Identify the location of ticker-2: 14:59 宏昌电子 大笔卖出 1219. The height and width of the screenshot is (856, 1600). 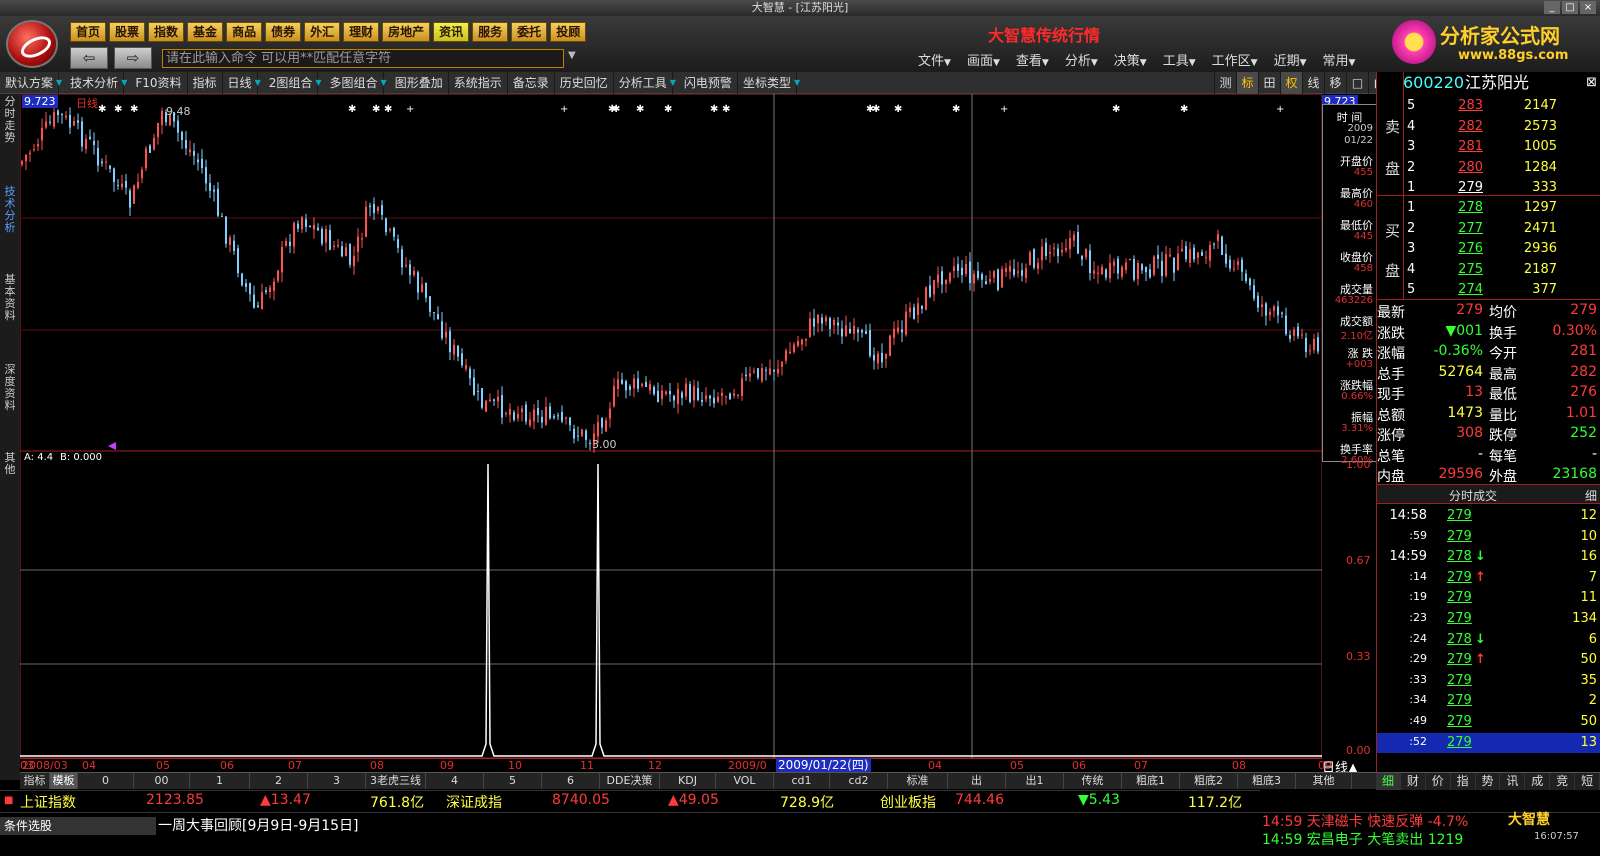
(1362, 839).